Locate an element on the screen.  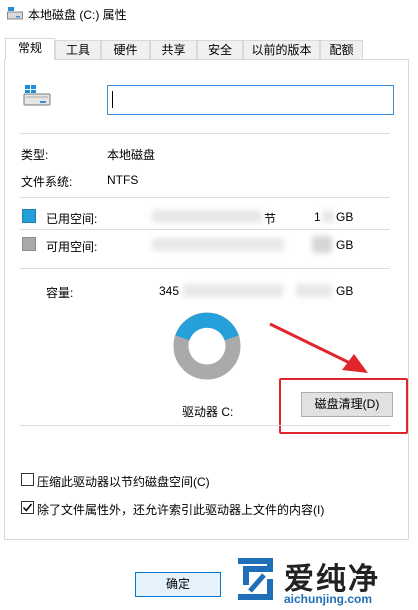
drive-c-label: 驱动器 C: is located at coordinates (208, 412).